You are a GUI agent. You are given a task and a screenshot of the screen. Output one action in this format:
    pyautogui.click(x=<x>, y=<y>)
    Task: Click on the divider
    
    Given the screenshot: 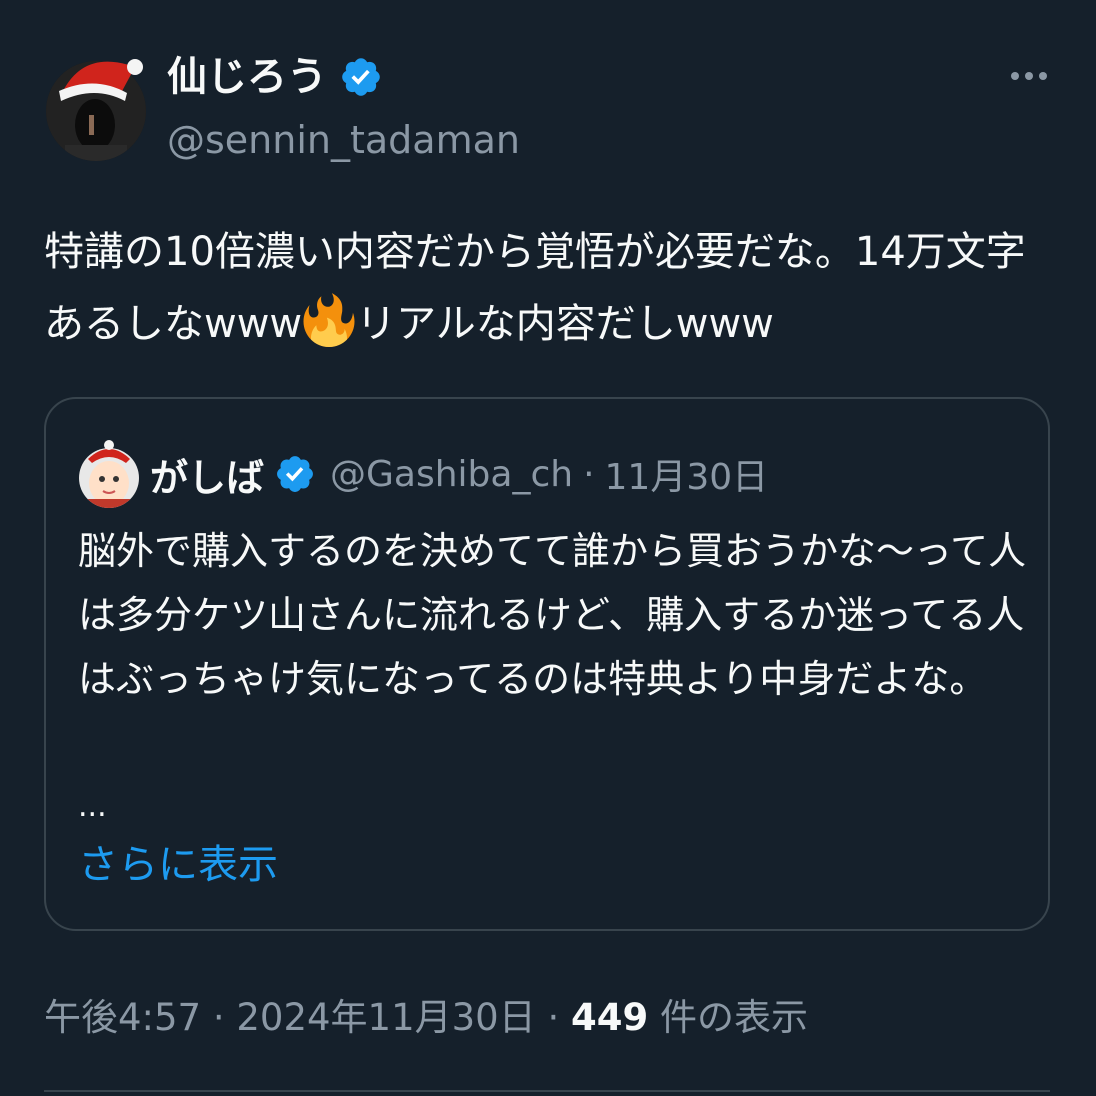 What is the action you would take?
    pyautogui.click(x=547, y=1091)
    